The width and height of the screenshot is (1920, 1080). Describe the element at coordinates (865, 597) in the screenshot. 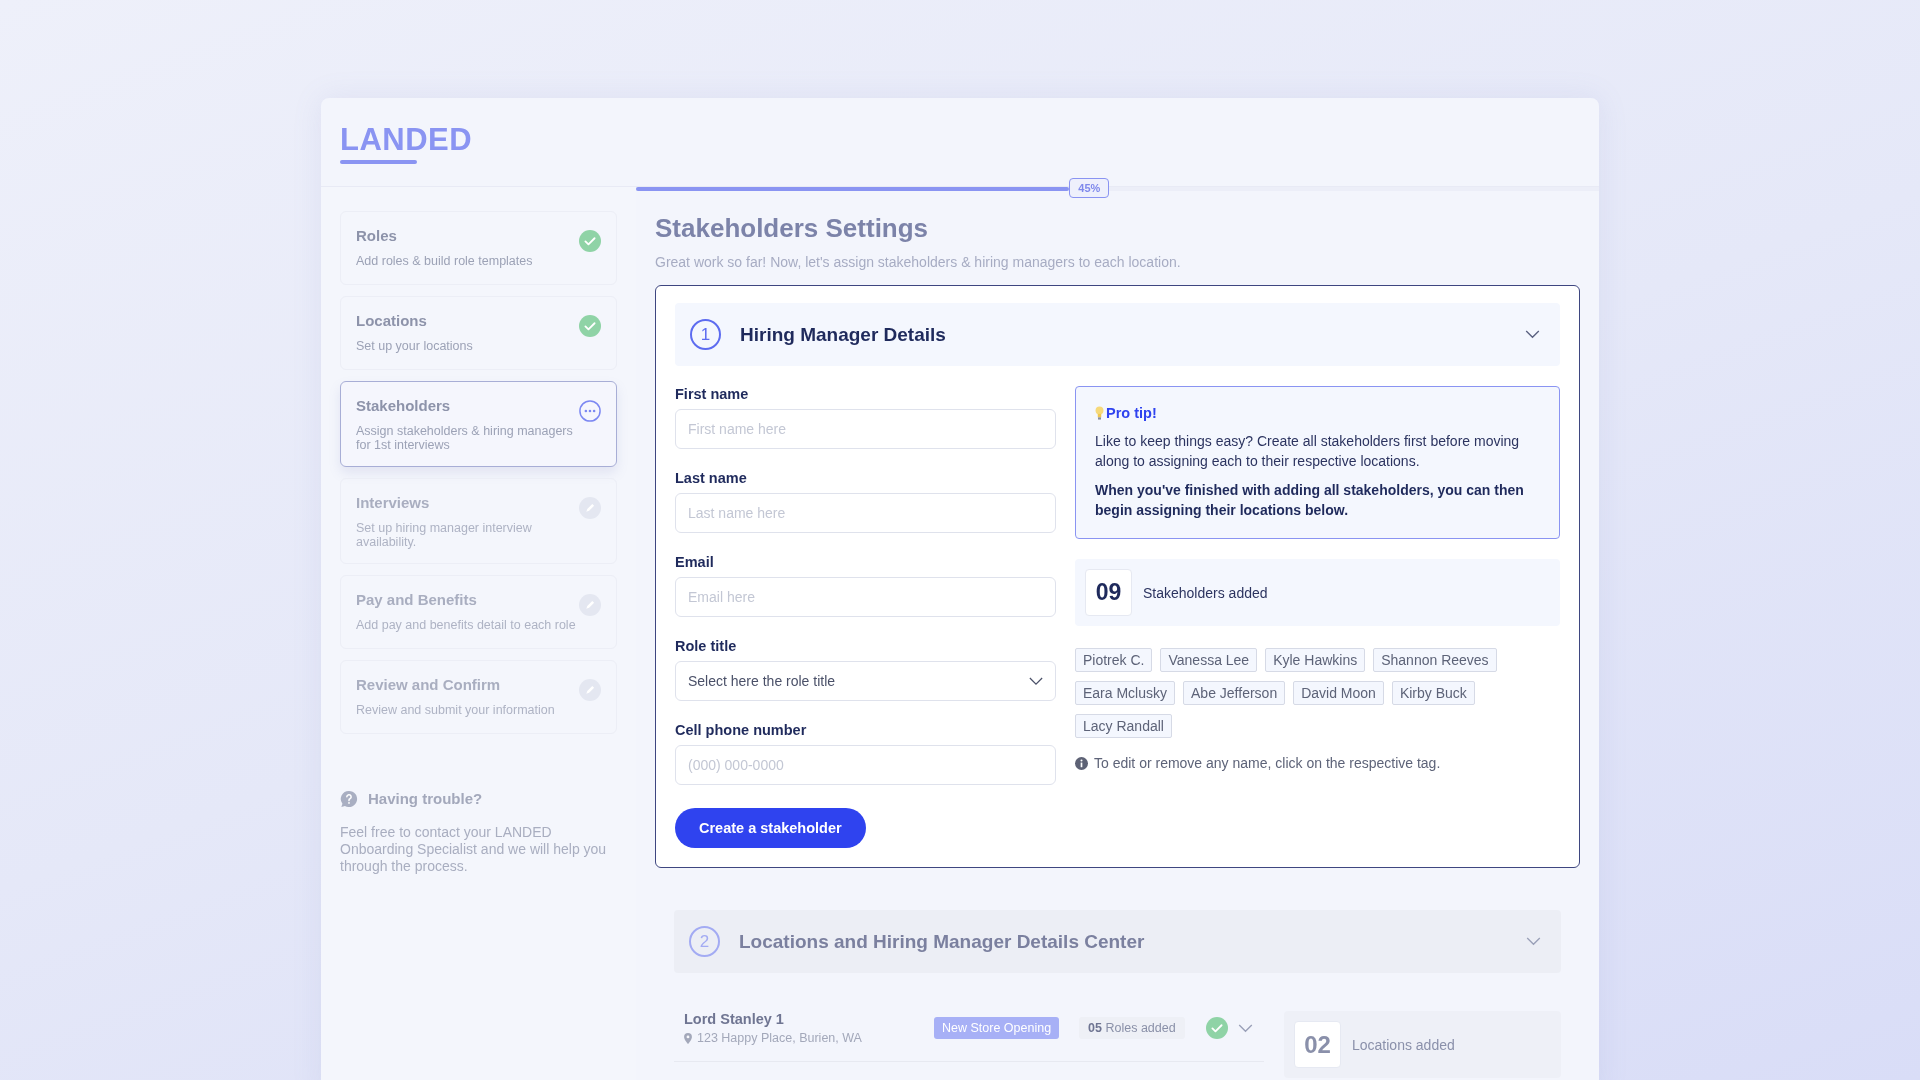

I see `input-field: Email here` at that location.